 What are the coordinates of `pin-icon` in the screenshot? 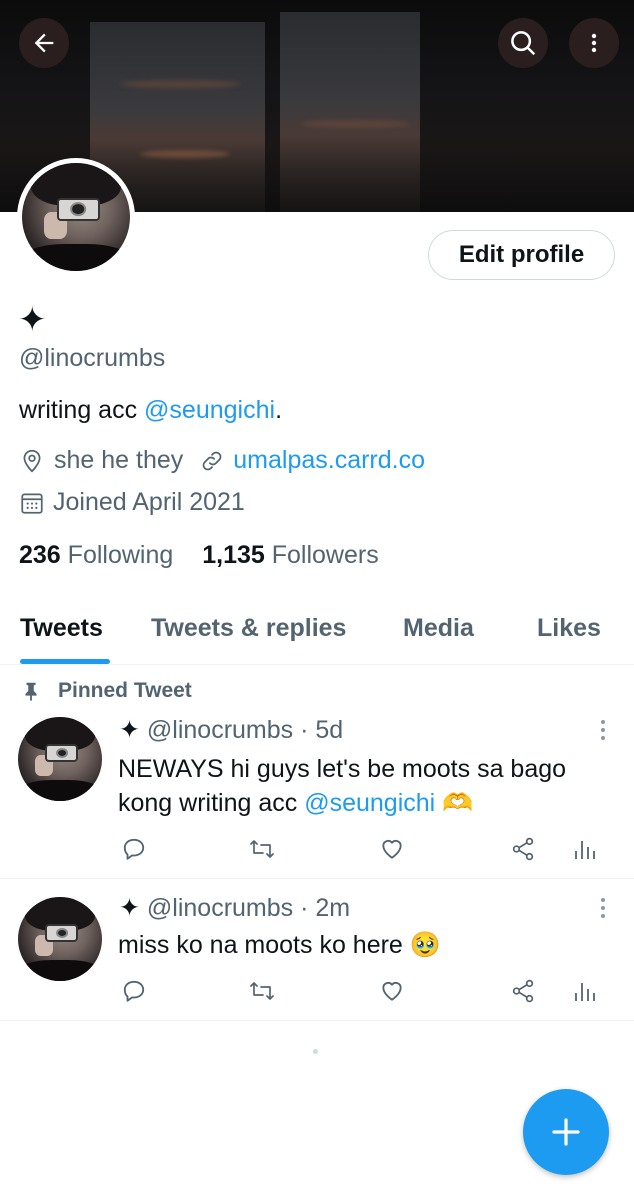 It's located at (31, 692).